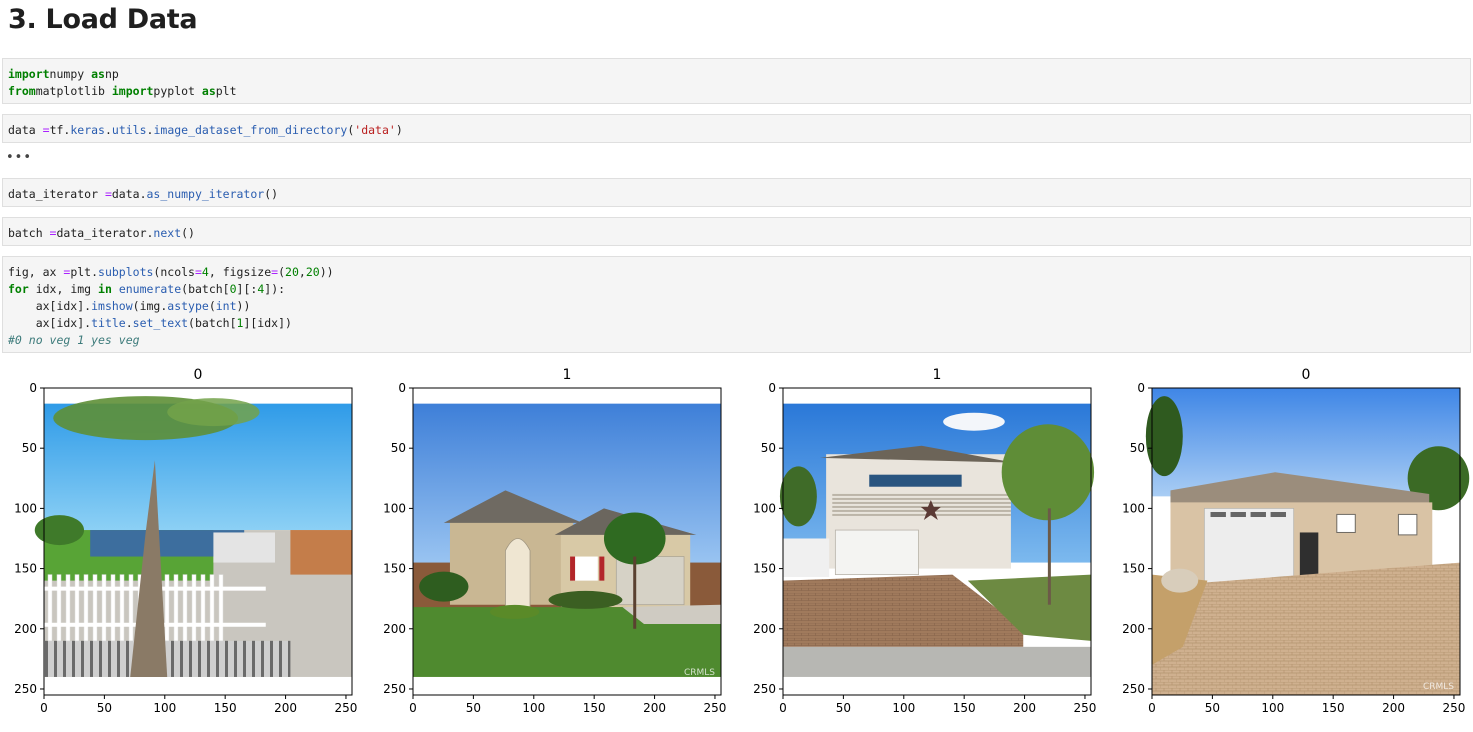 This screenshot has height=732, width=1473. I want to click on code-token: #0 no veg 1 yes veg, so click(74, 340).